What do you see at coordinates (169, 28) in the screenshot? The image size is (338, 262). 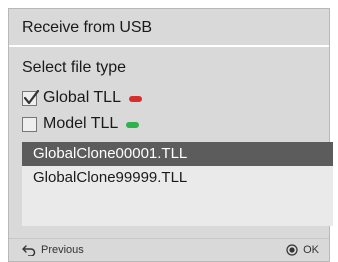 I see `dialog-titlebar: Receive from USB` at bounding box center [169, 28].